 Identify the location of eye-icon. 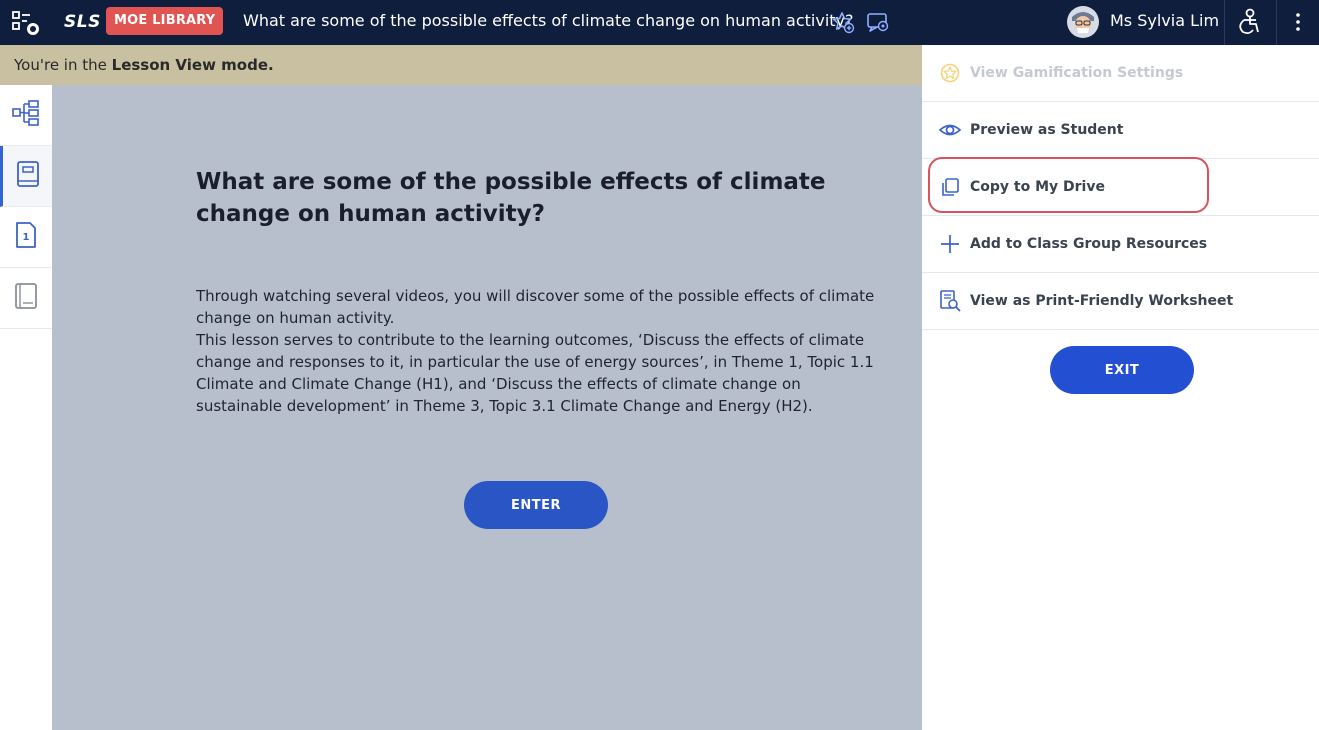
(950, 130).